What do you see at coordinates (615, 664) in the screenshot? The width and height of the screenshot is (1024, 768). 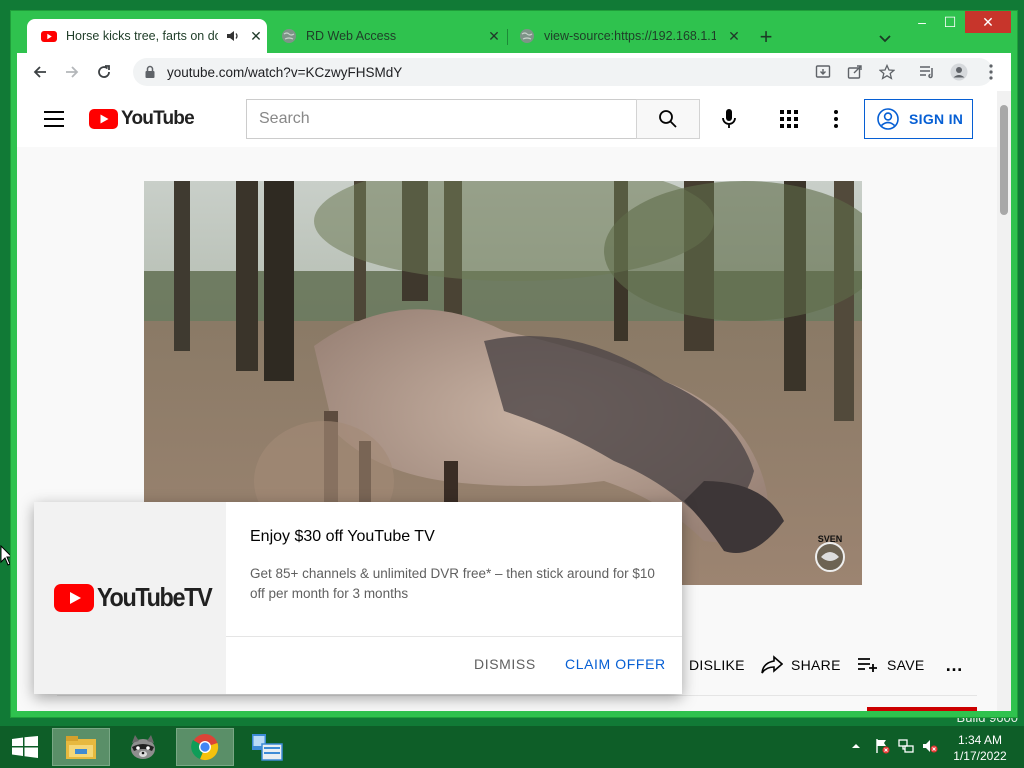 I see `claim-offer-button: CLAIM OFFER` at bounding box center [615, 664].